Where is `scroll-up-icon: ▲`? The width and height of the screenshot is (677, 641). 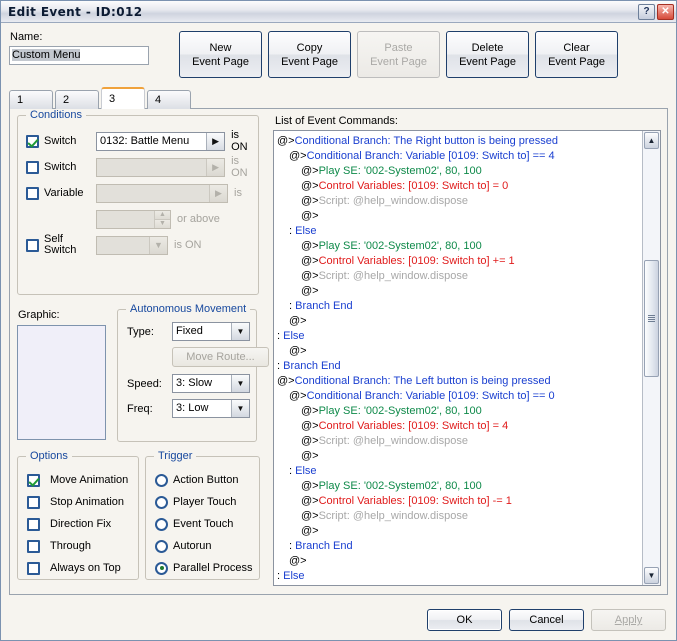
scroll-up-icon: ▲ is located at coordinates (651, 140).